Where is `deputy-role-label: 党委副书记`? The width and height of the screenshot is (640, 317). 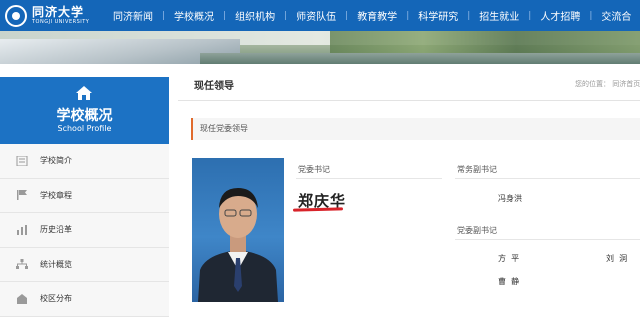 deputy-role-label: 党委副书记 is located at coordinates (477, 230).